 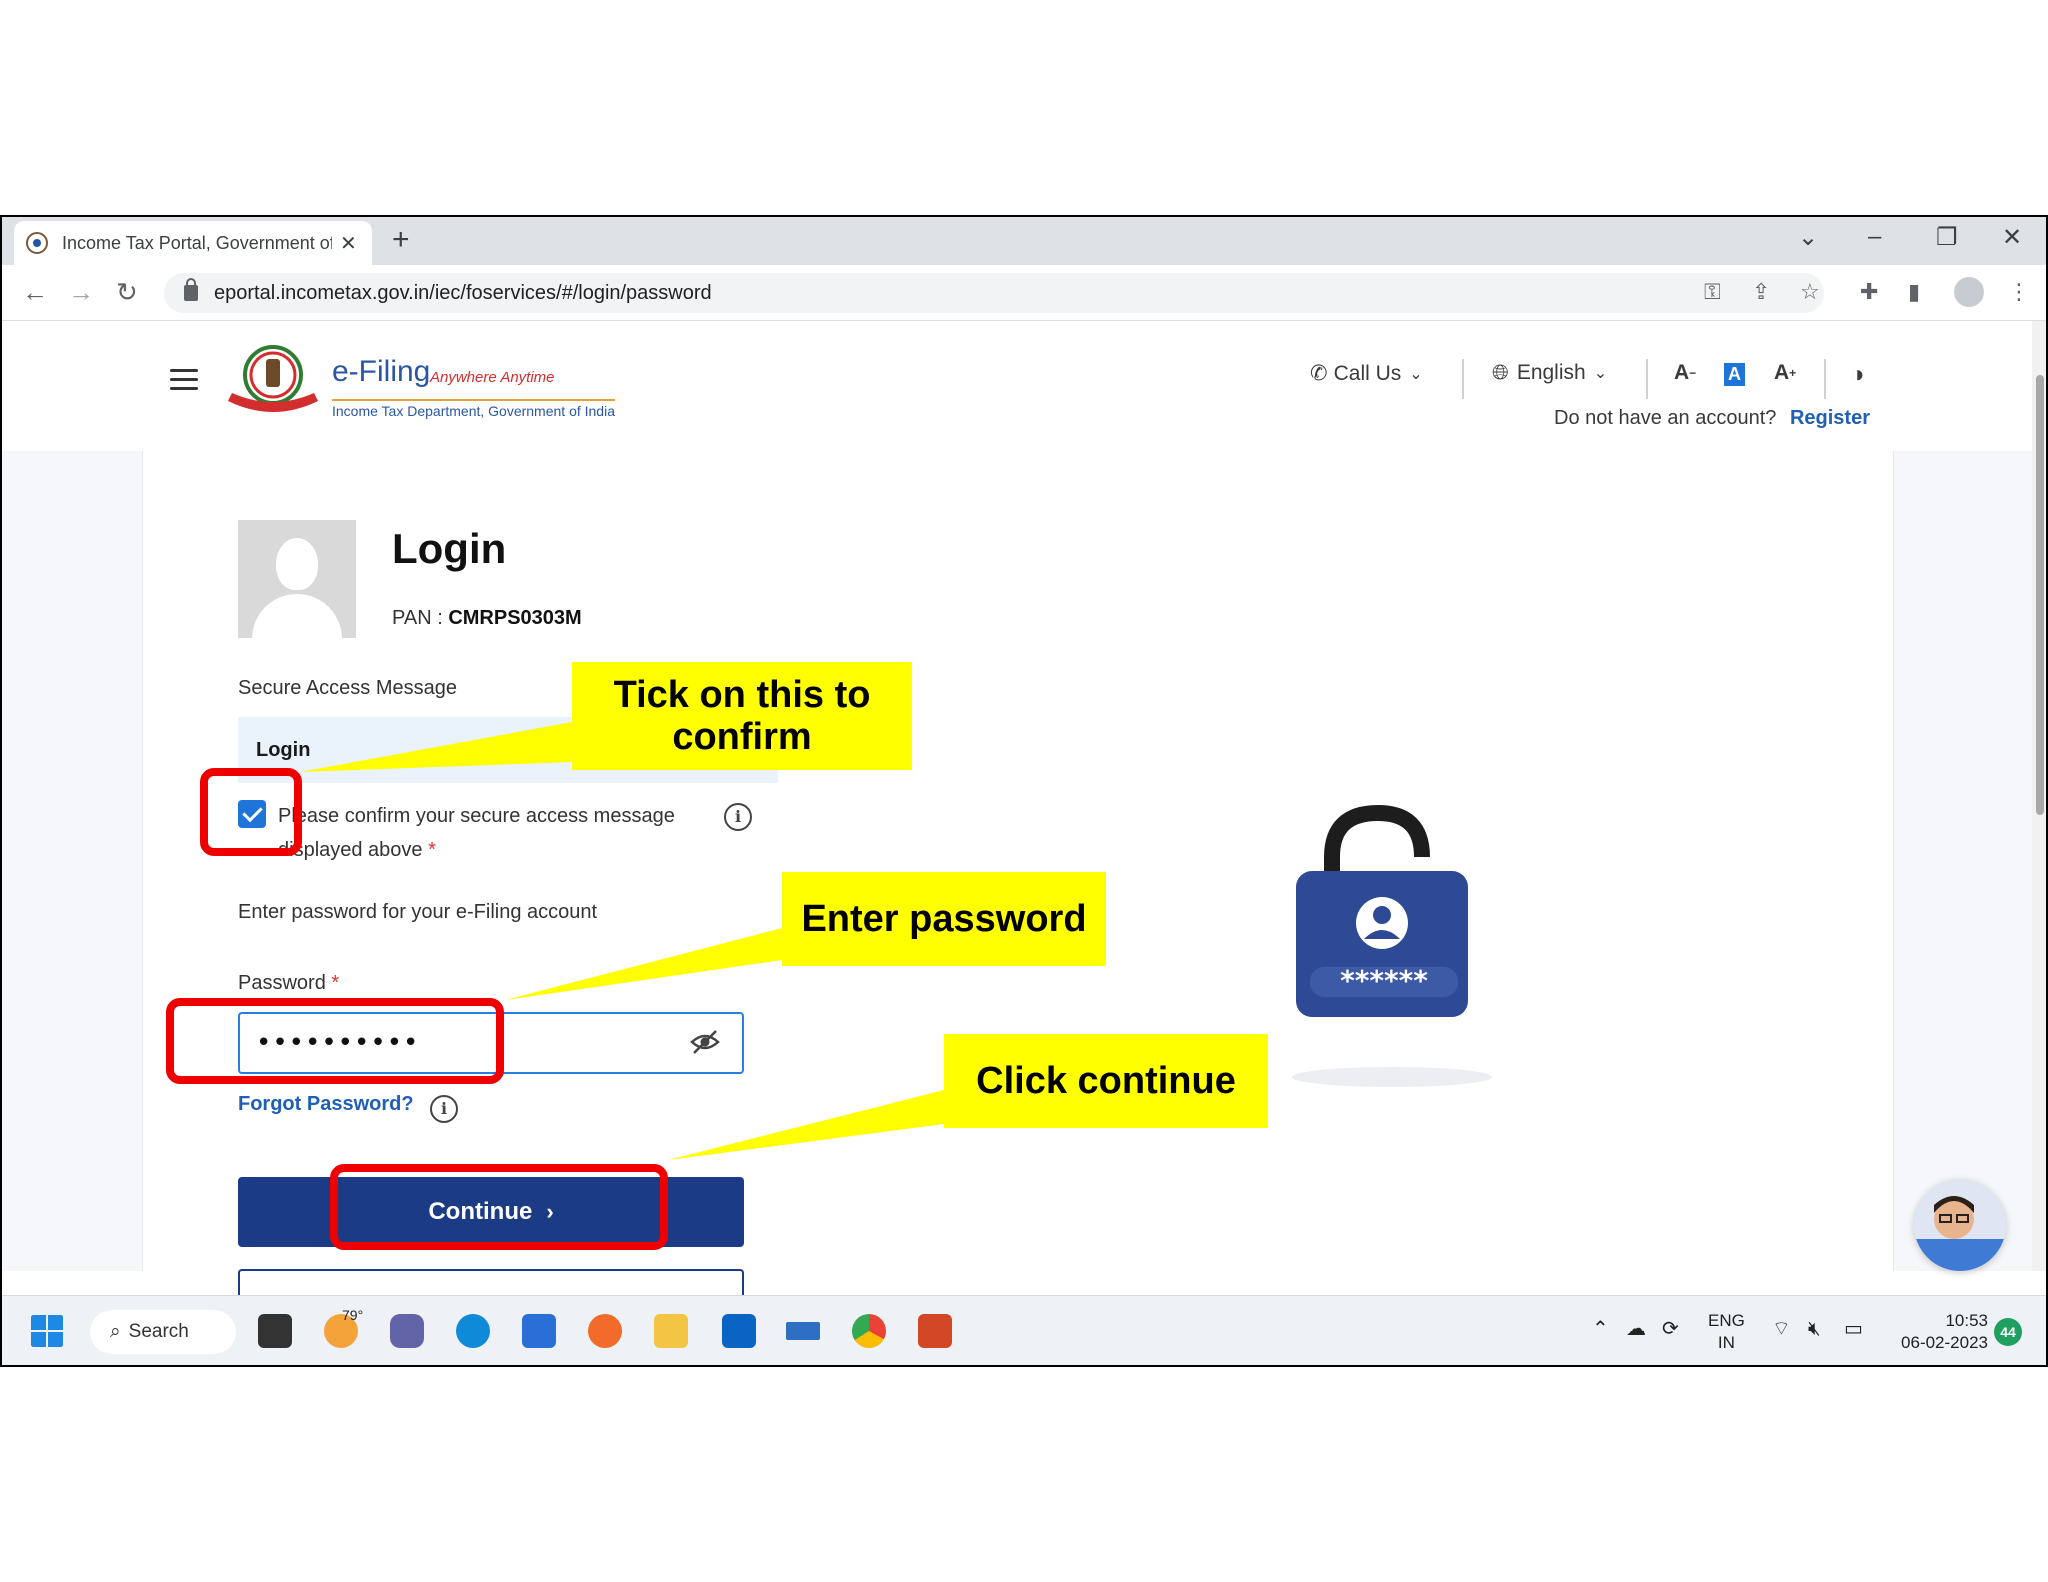 What do you see at coordinates (1392, 945) in the screenshot?
I see `padlock-illustration: ******` at bounding box center [1392, 945].